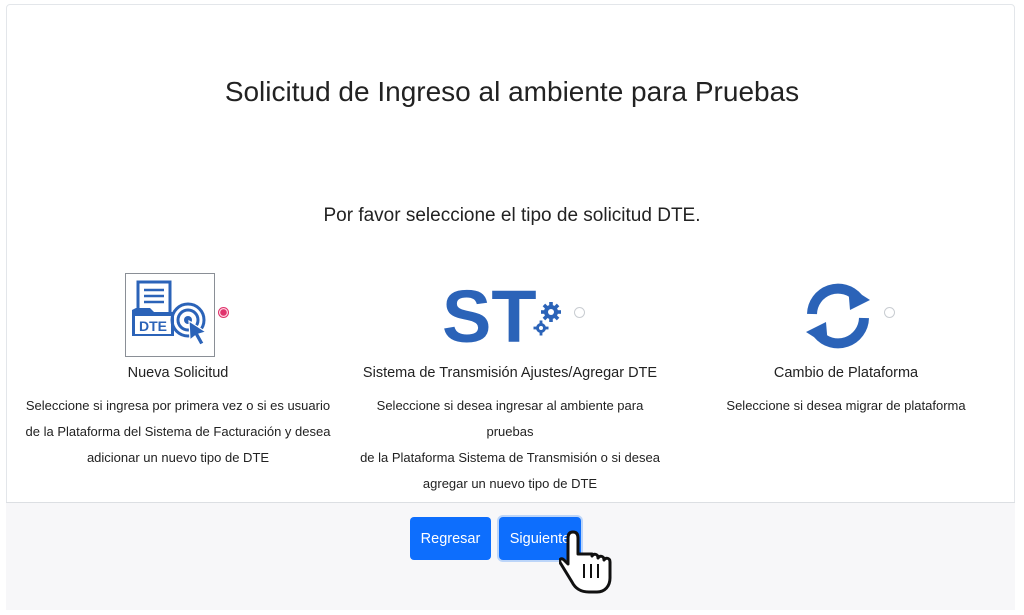 This screenshot has height=615, width=1024. I want to click on next-button: Siguiente, so click(540, 538).